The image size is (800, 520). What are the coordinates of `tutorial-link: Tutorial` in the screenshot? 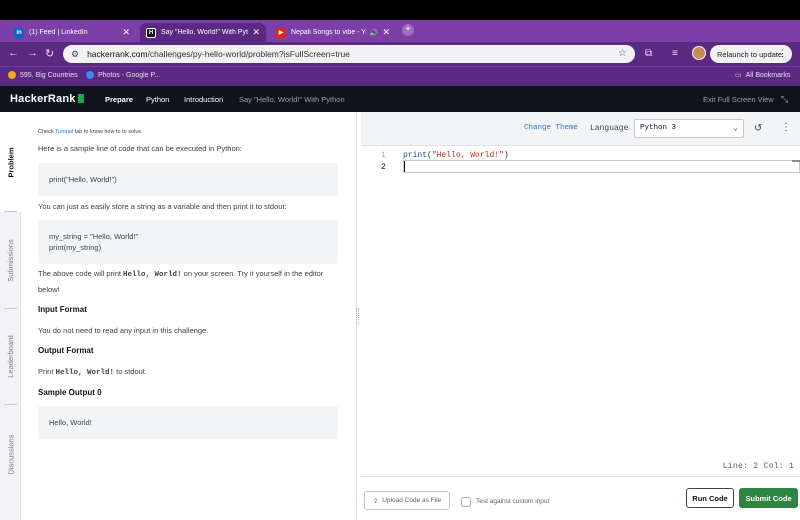 It's located at (64, 132).